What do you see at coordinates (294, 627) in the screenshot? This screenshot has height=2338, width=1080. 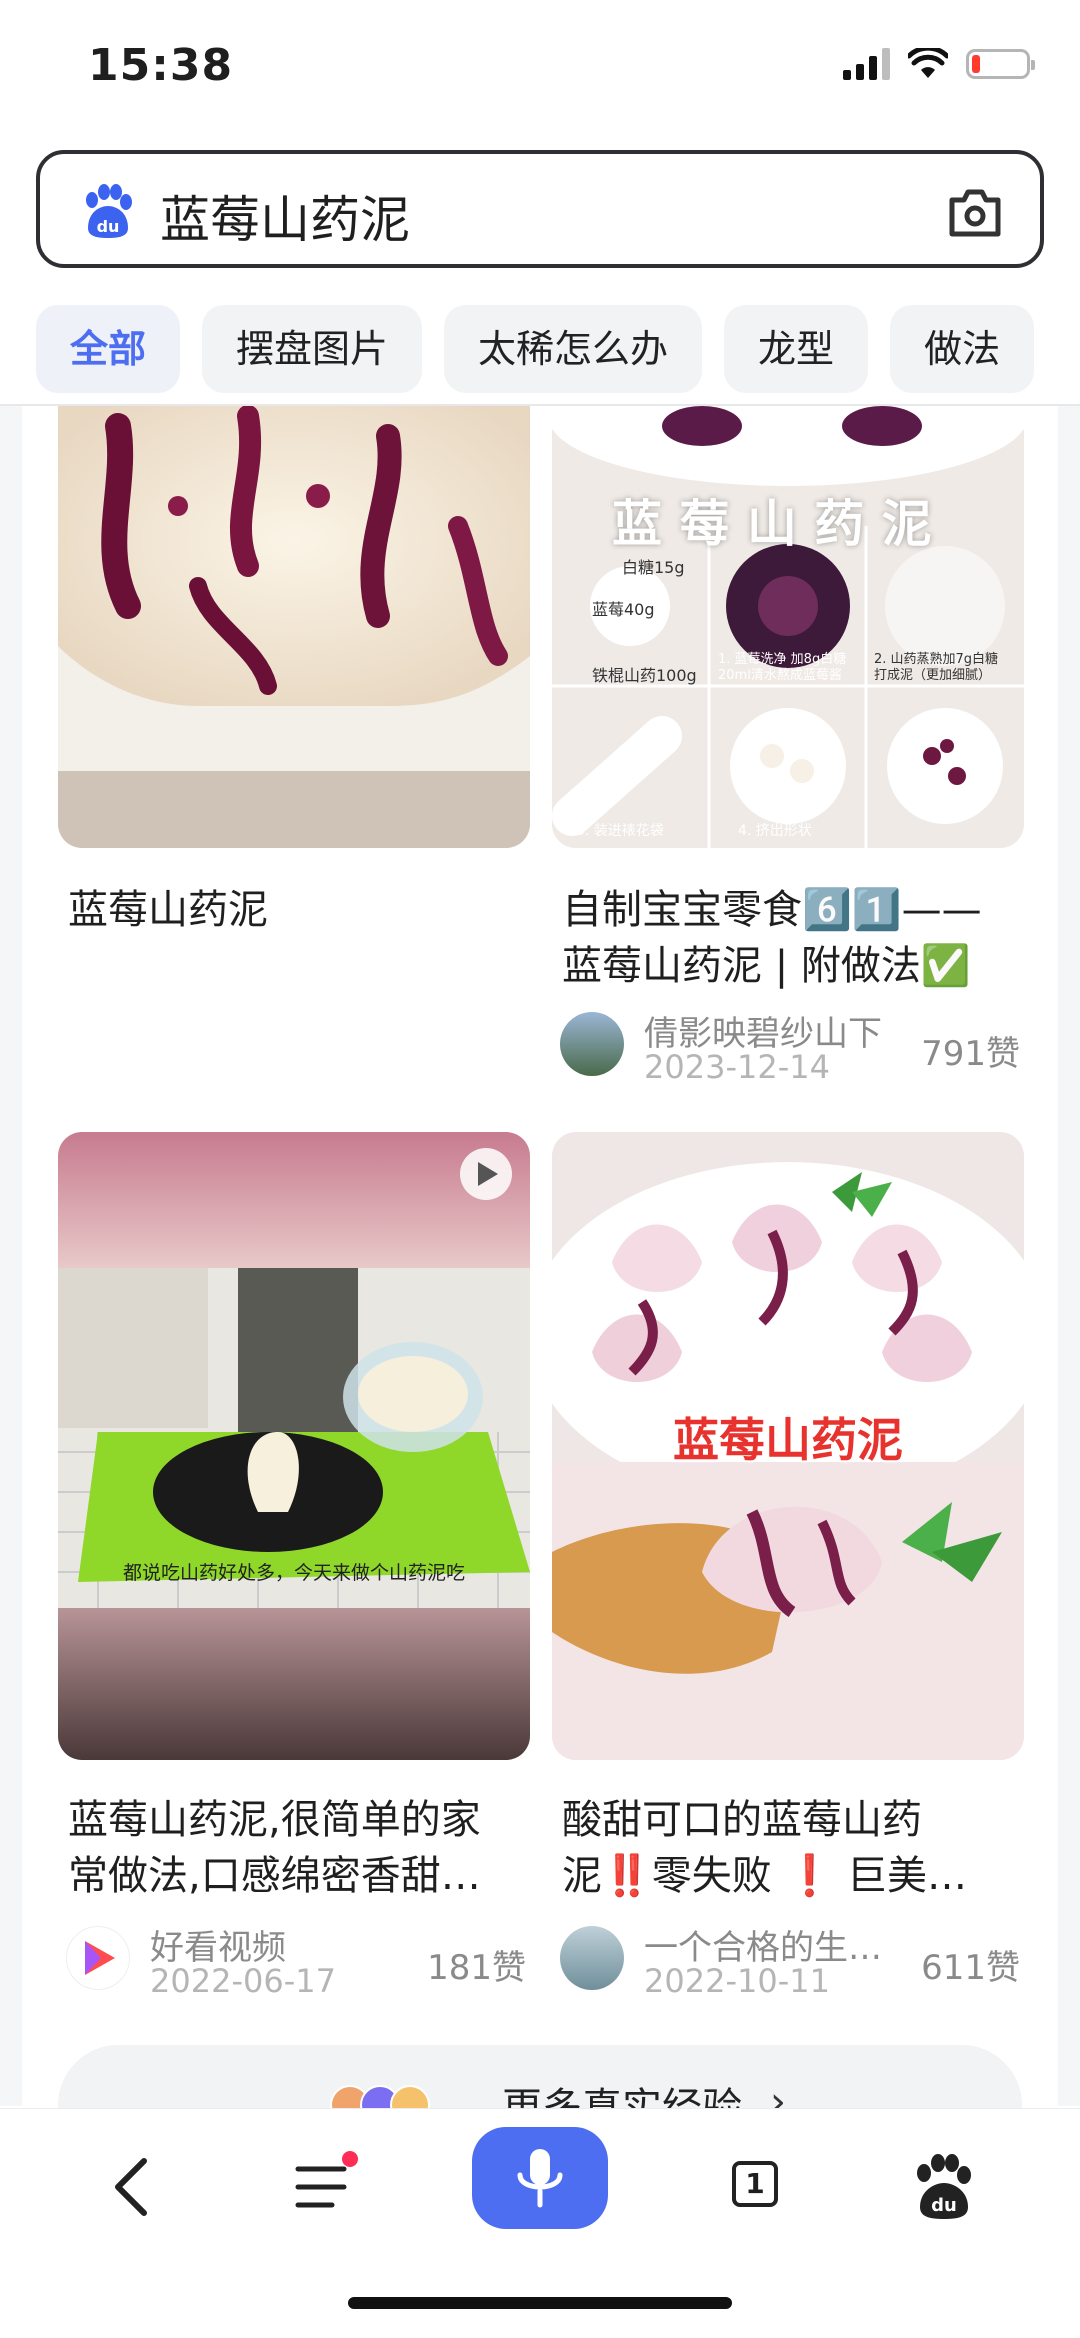 I see `card-image` at bounding box center [294, 627].